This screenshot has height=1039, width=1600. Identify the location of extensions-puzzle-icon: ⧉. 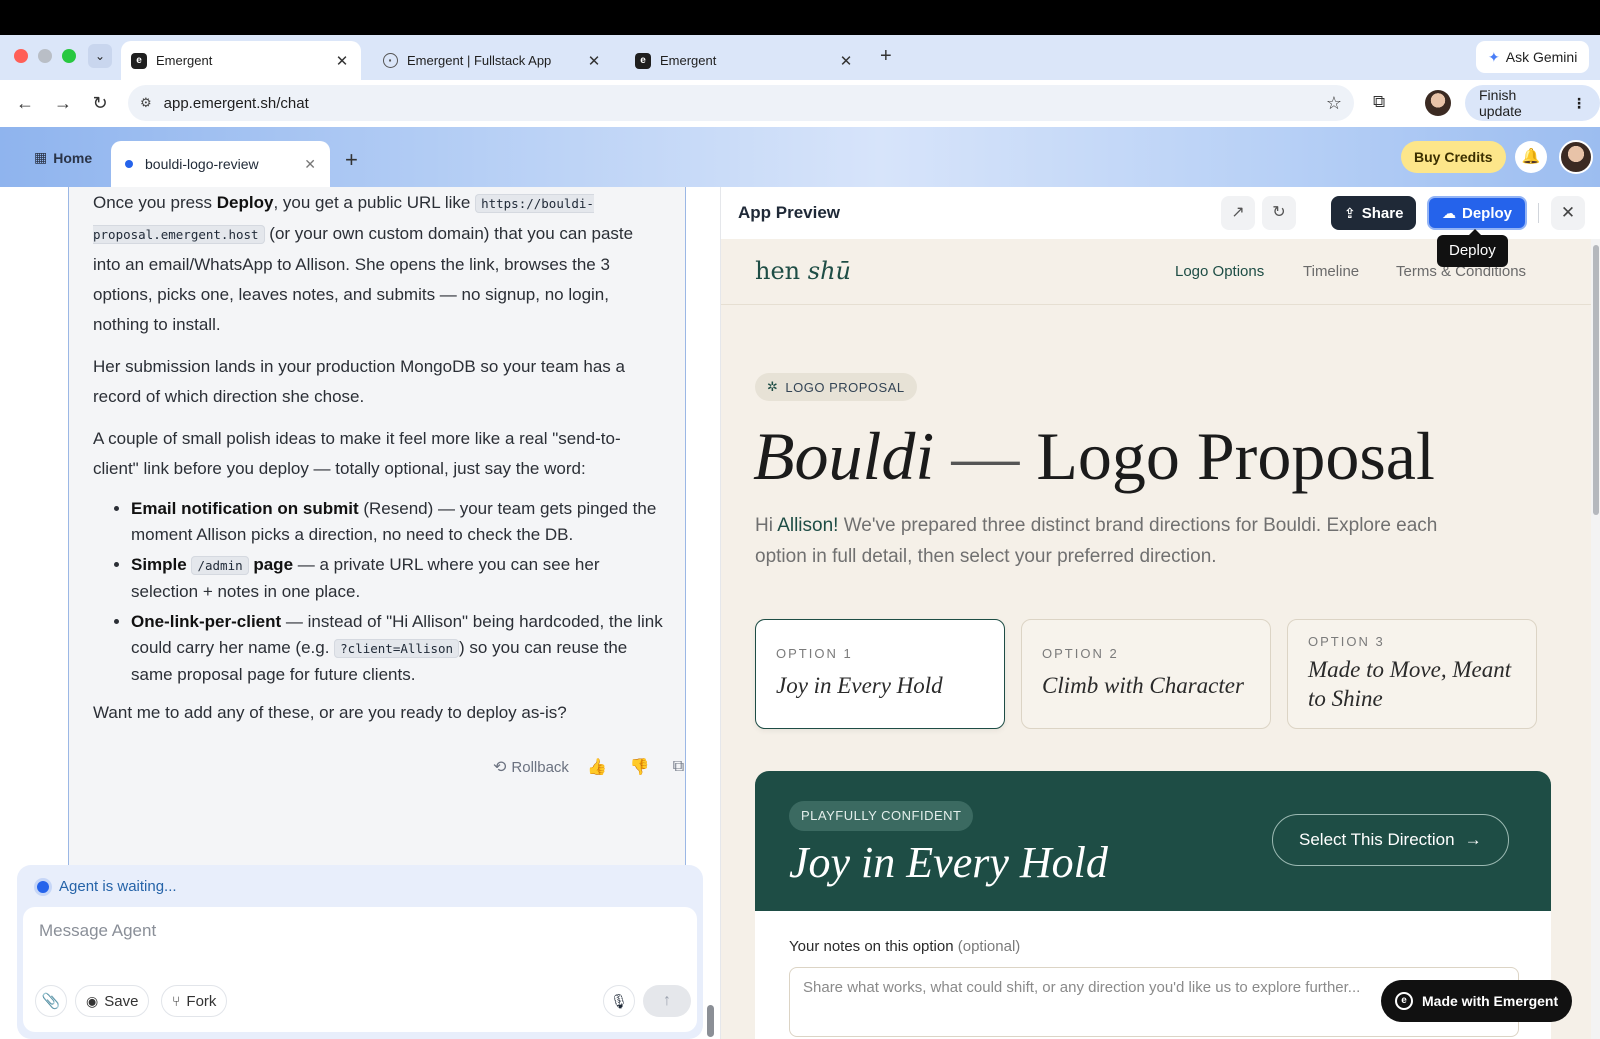
(1379, 102).